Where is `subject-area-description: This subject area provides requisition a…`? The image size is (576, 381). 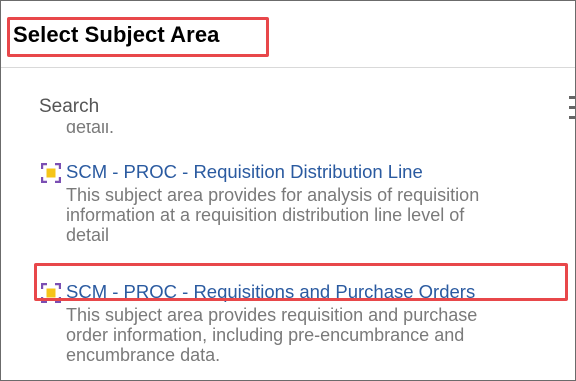 subject-area-description: This subject area provides requisition a… is located at coordinates (320, 335).